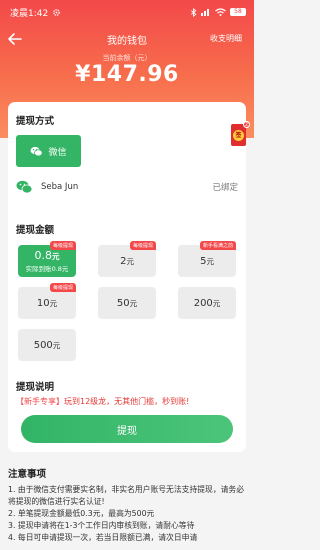  Describe the element at coordinates (101, 525) in the screenshot. I see `notice-item: 3. 提现申请将在1-3个工作日内审核到账，请耐心等待` at that location.